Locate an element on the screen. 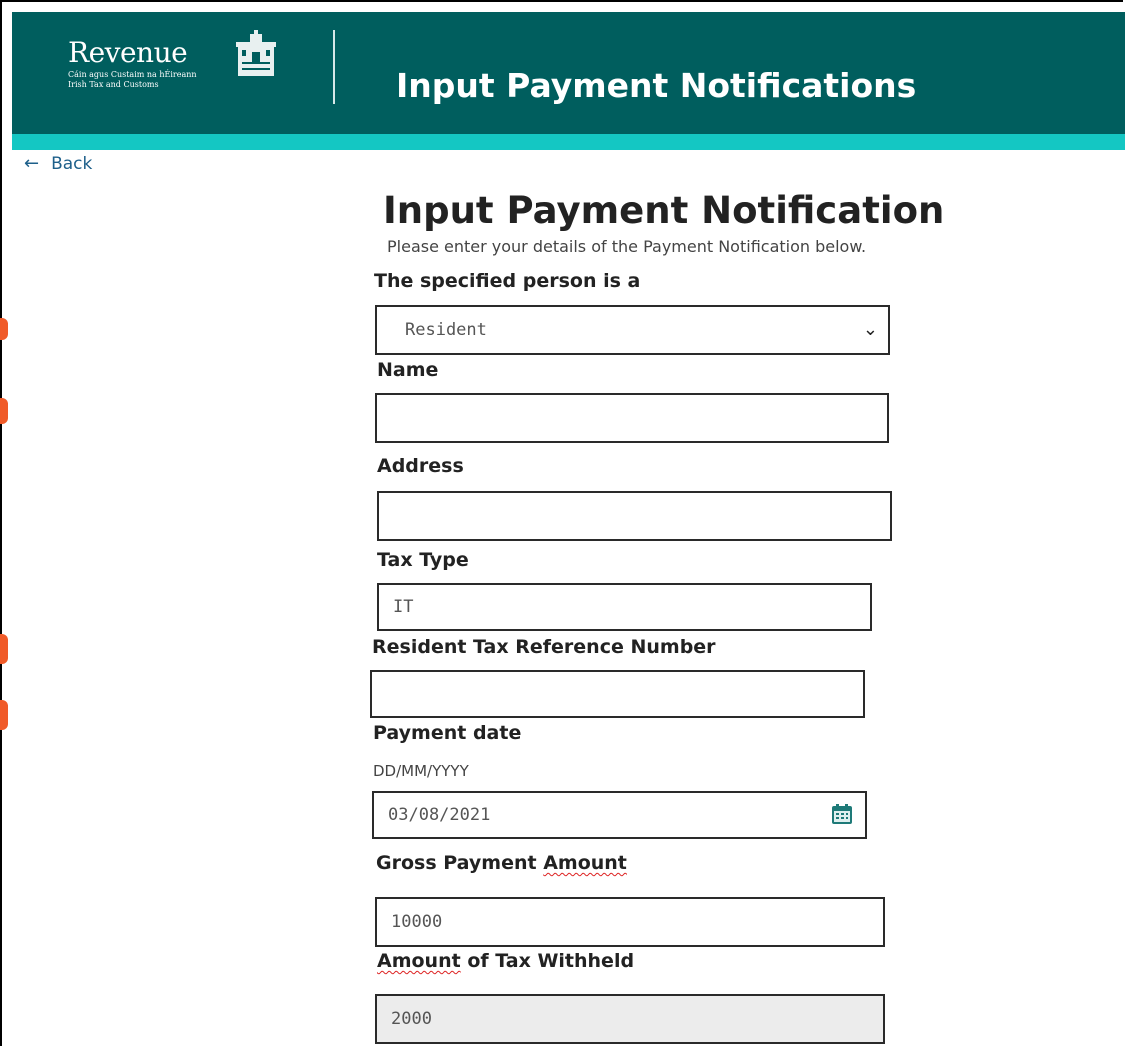 Image resolution: width=1125 pixels, height=1048 pixels. header-title: Input Payment Notifications is located at coordinates (656, 85).